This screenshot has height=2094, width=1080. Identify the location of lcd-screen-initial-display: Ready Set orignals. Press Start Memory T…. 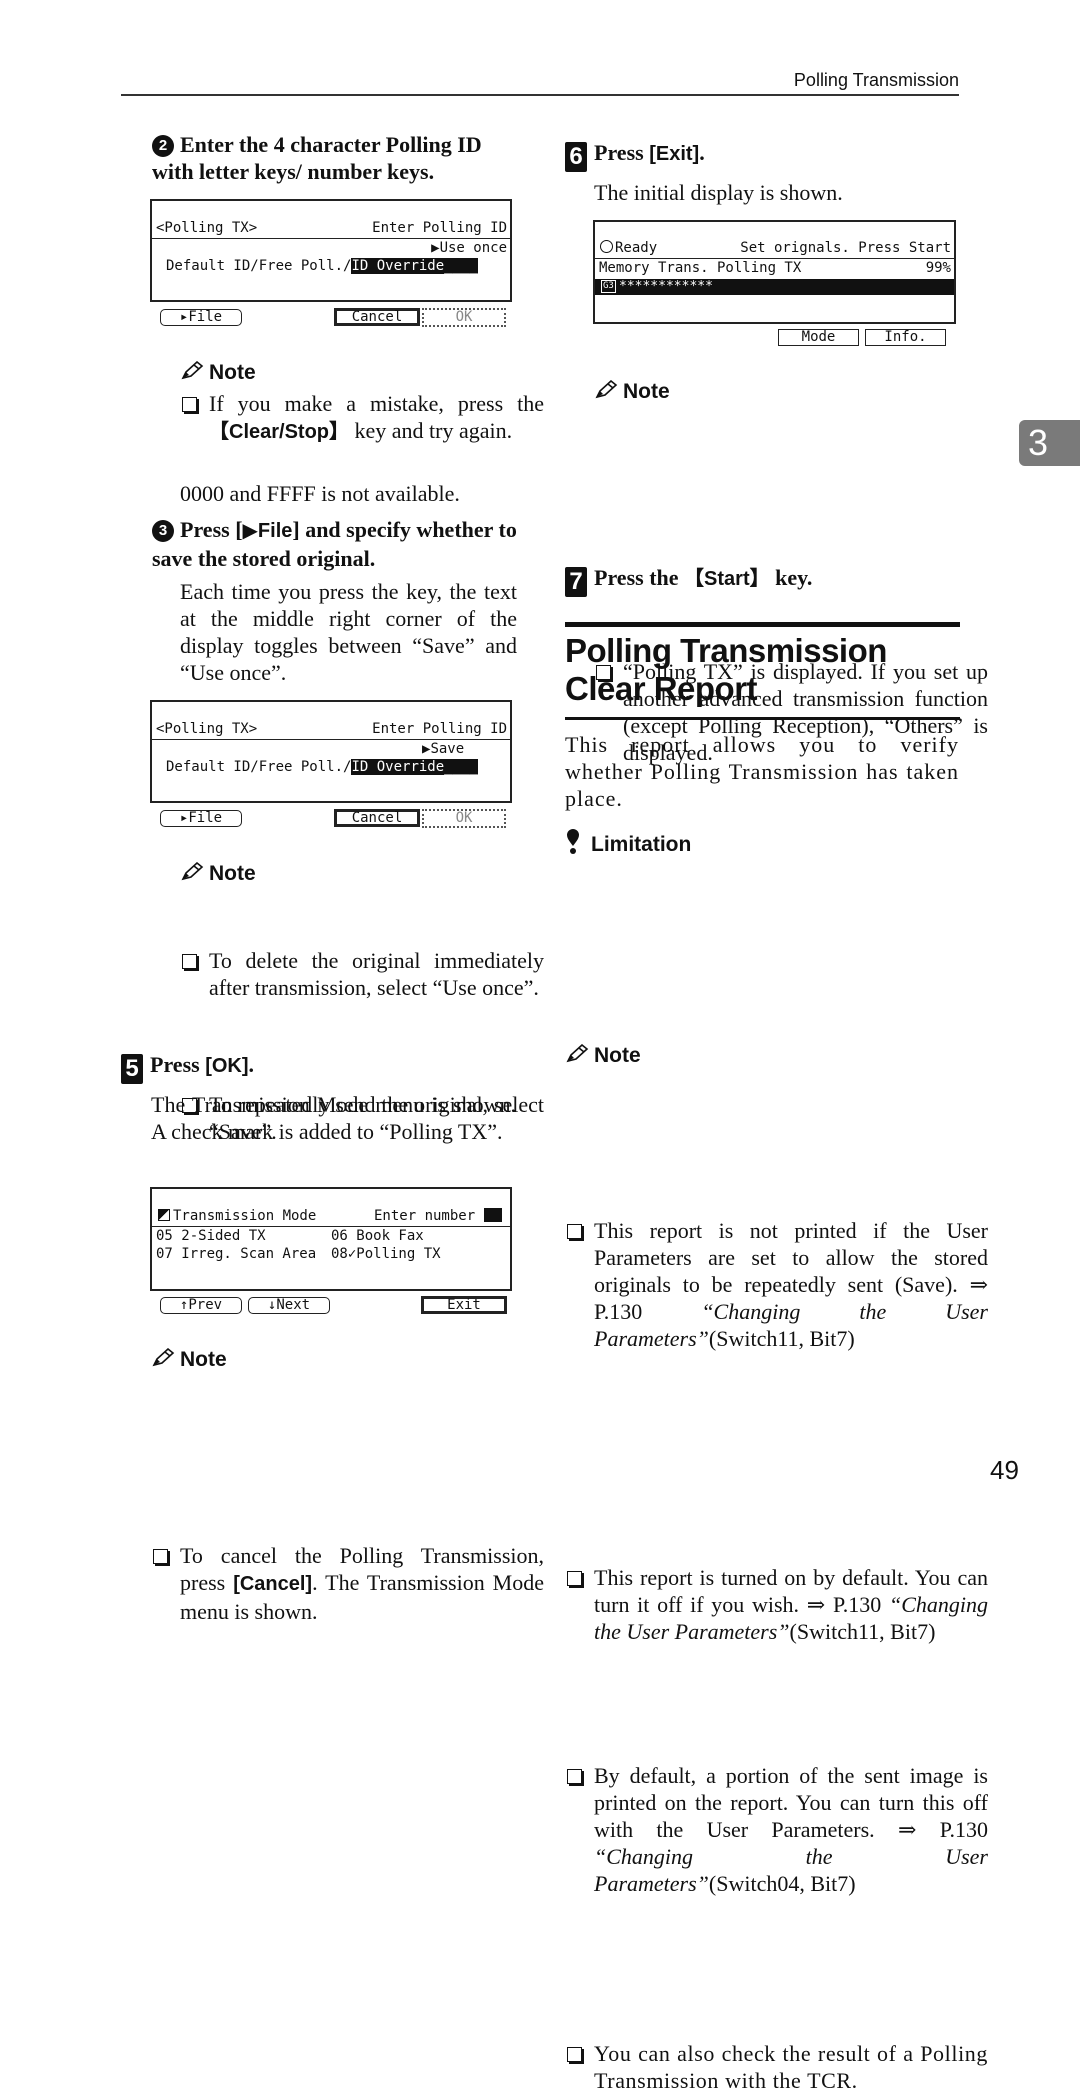
(774, 272).